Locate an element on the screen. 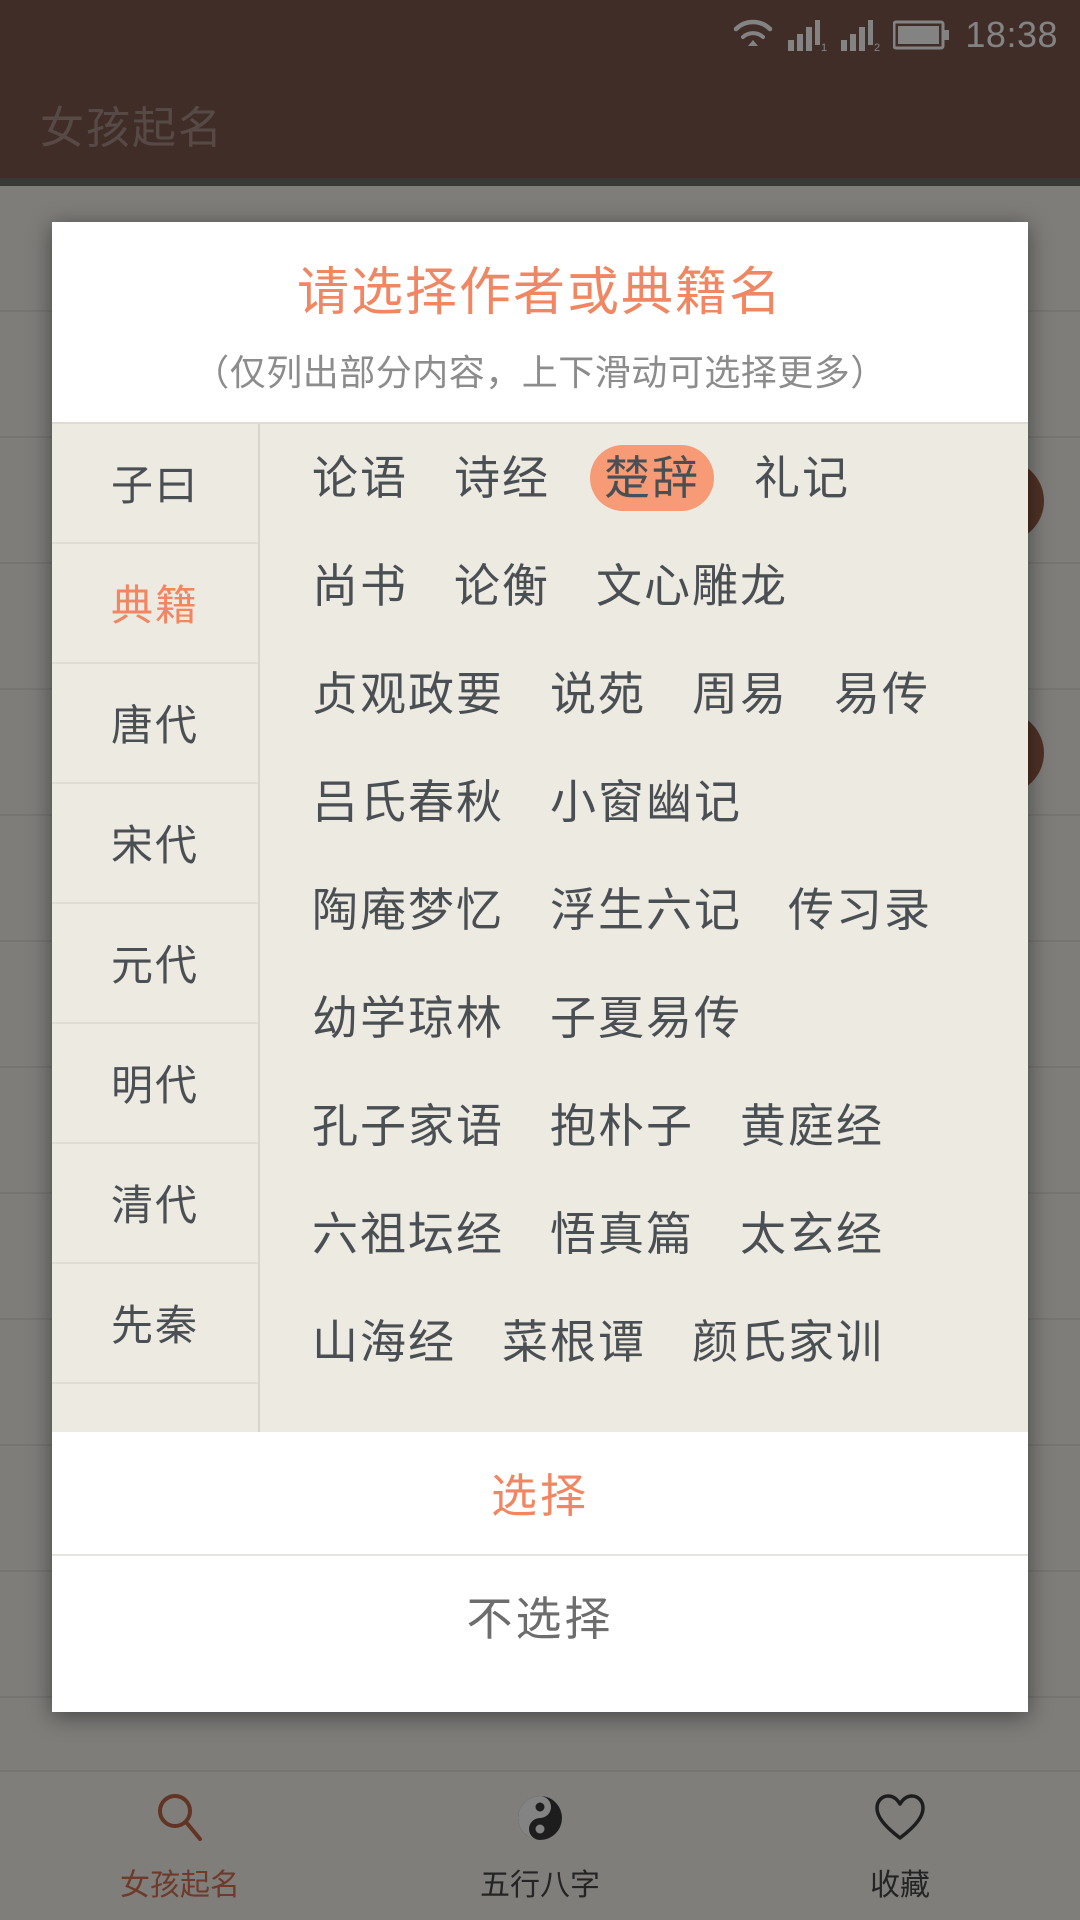 Image resolution: width=1080 pixels, height=1920 pixels. dialog-header: 请选择作者或典籍名 （仅列出部分内容，上下滑动可选择更多） is located at coordinates (540, 322).